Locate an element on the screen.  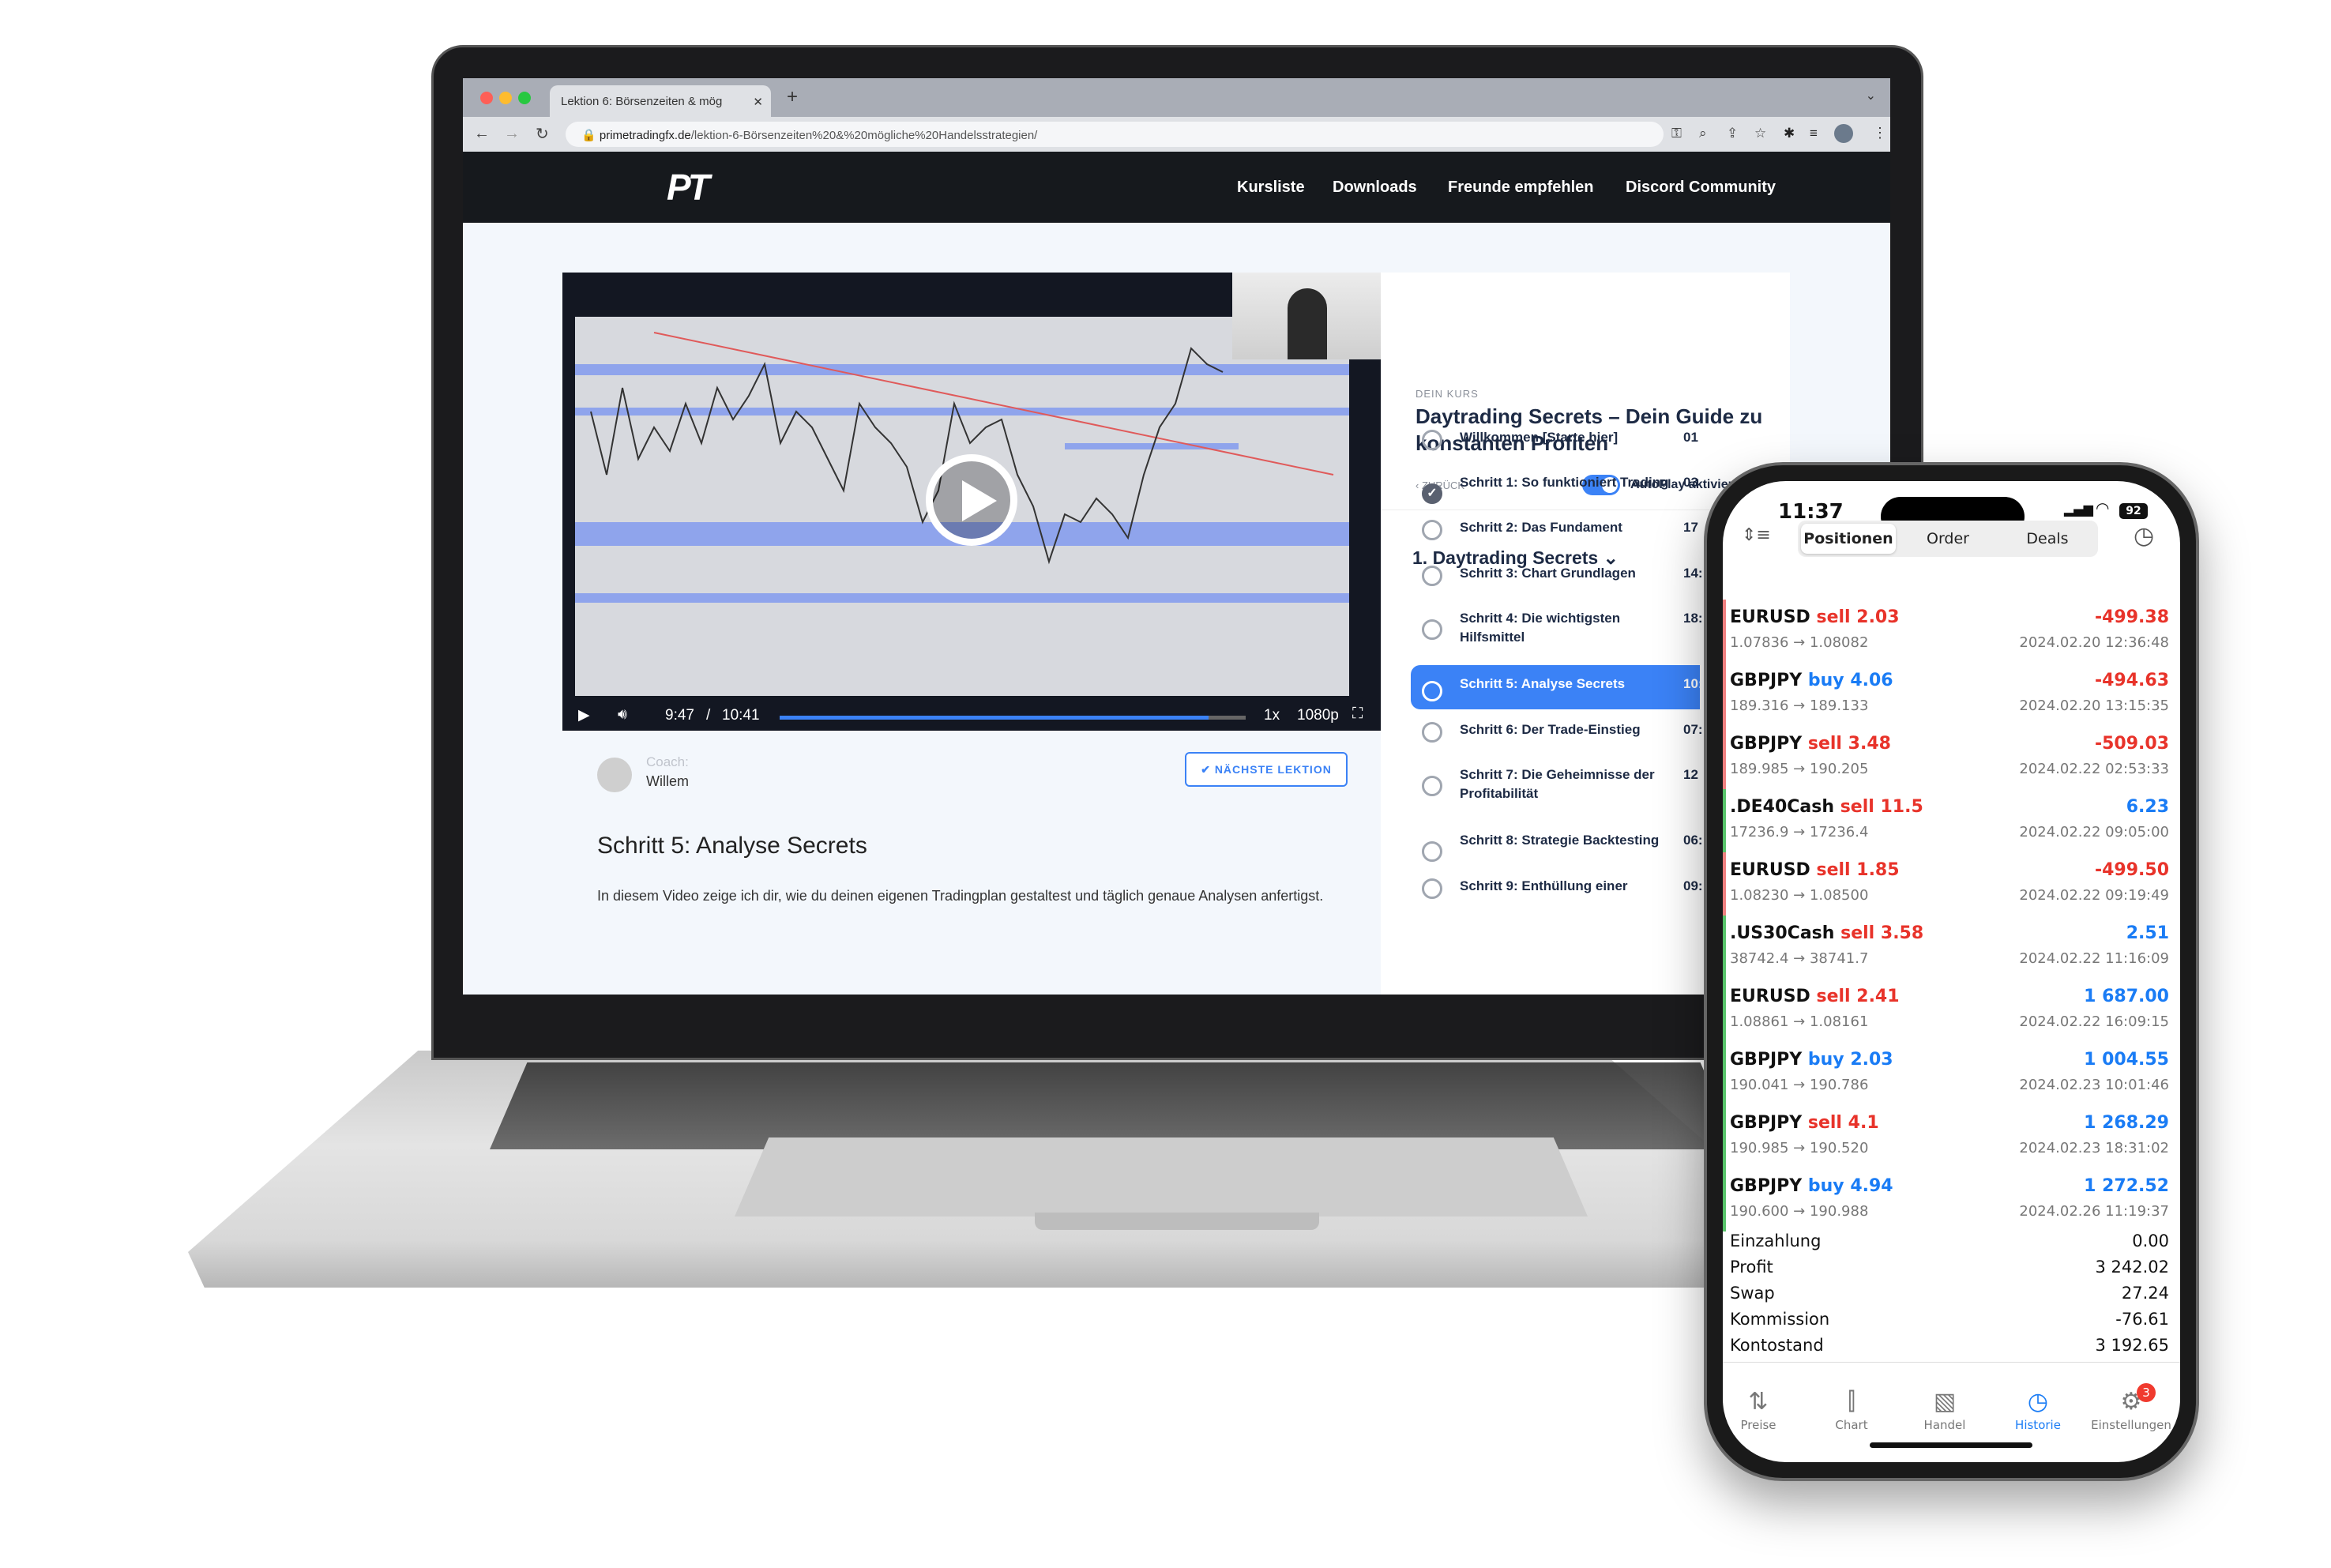
summary-row: Profit 3 242.02 is located at coordinates (1949, 1267).